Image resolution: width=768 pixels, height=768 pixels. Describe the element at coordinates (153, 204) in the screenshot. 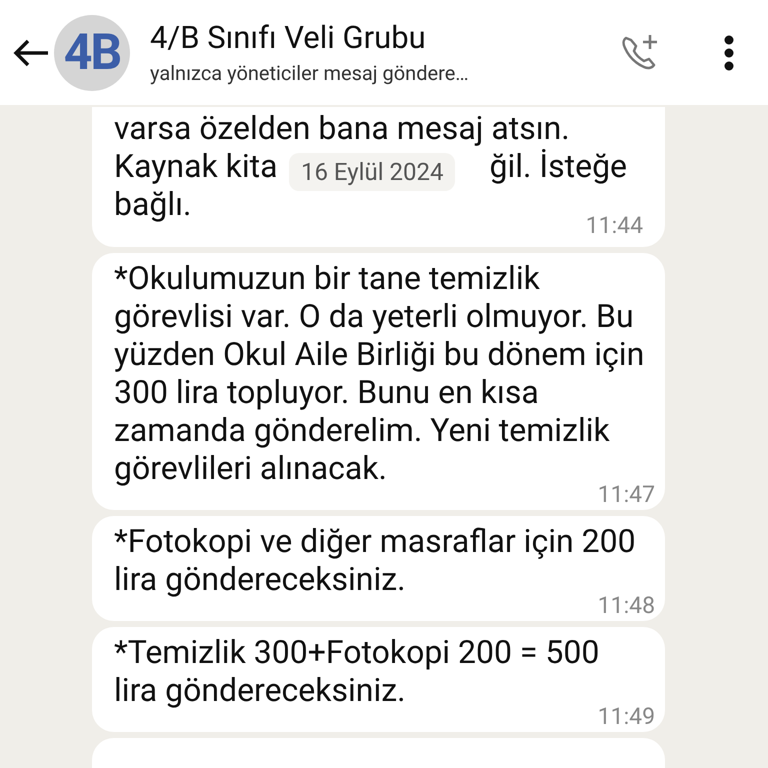

I see `message-text: bağlı.` at that location.